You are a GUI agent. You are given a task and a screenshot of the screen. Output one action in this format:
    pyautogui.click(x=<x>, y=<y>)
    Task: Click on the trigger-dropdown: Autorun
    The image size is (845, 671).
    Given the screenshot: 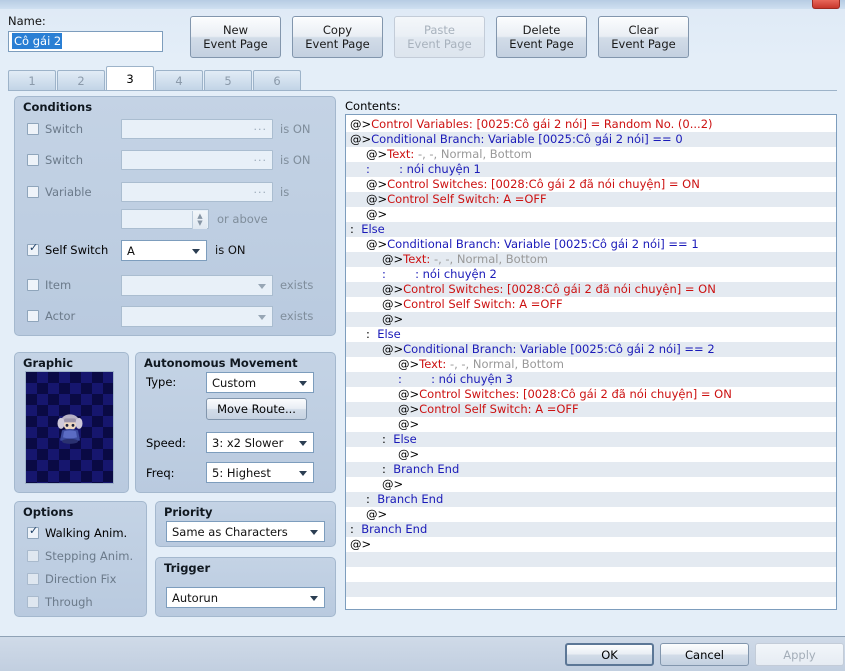 What is the action you would take?
    pyautogui.click(x=245, y=597)
    